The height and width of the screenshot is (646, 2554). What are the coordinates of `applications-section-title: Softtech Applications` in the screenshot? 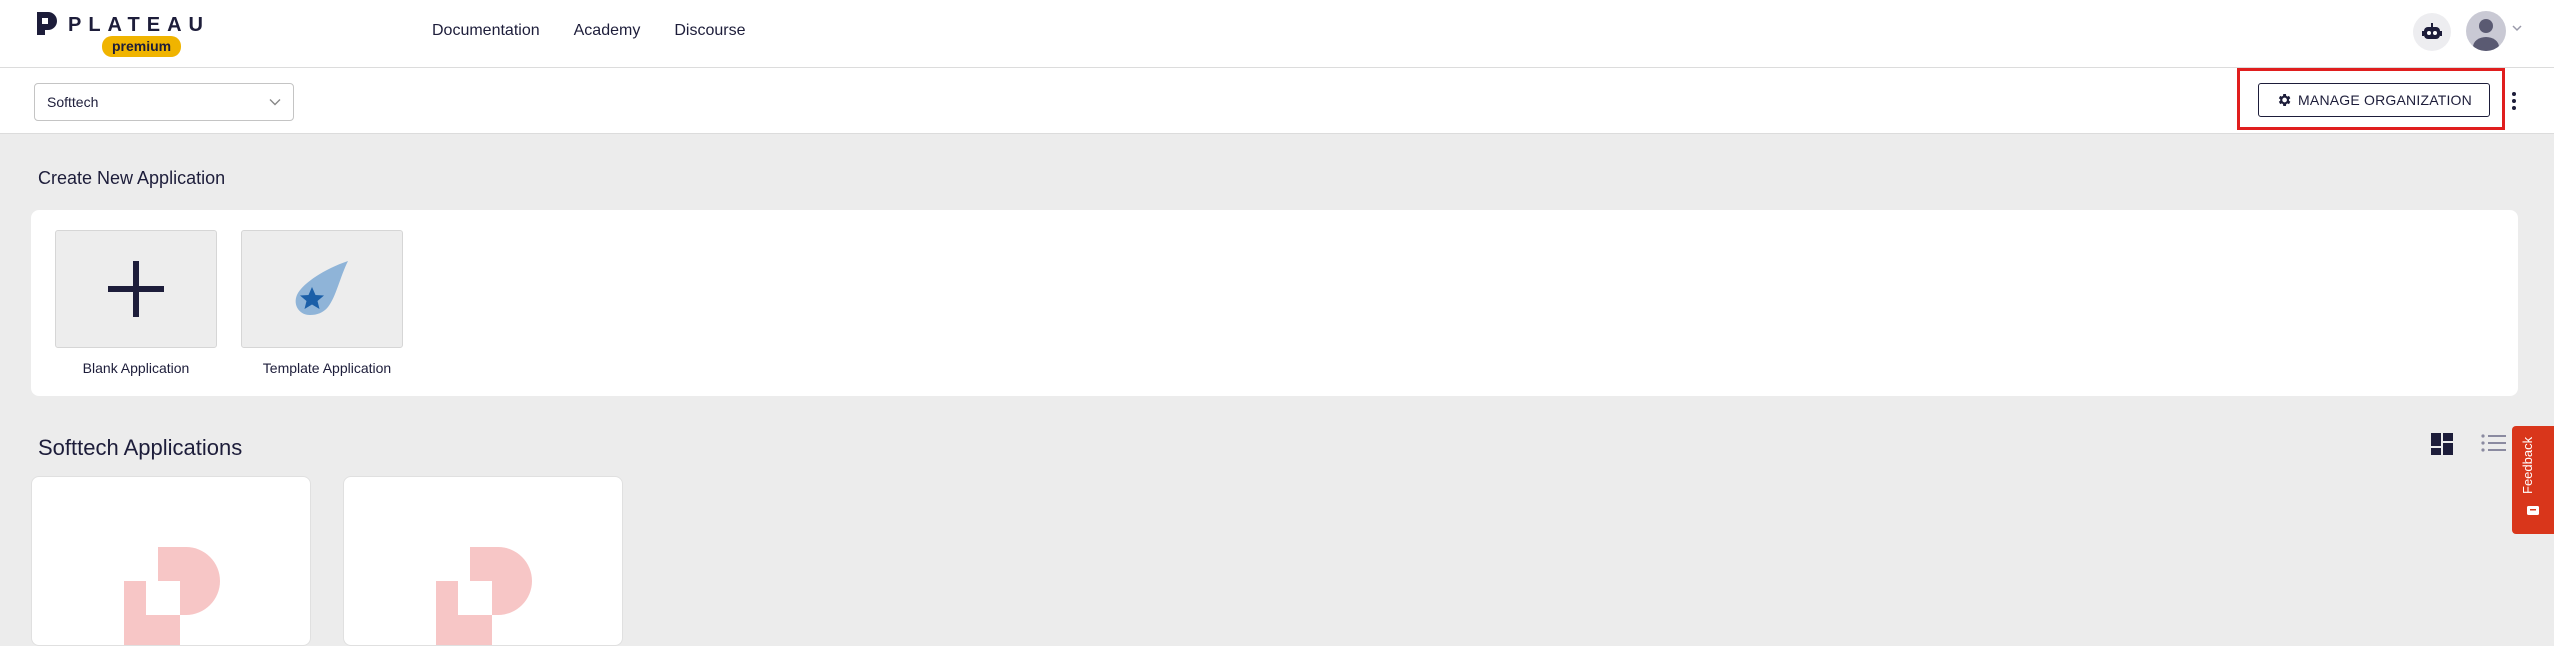 It's located at (140, 447).